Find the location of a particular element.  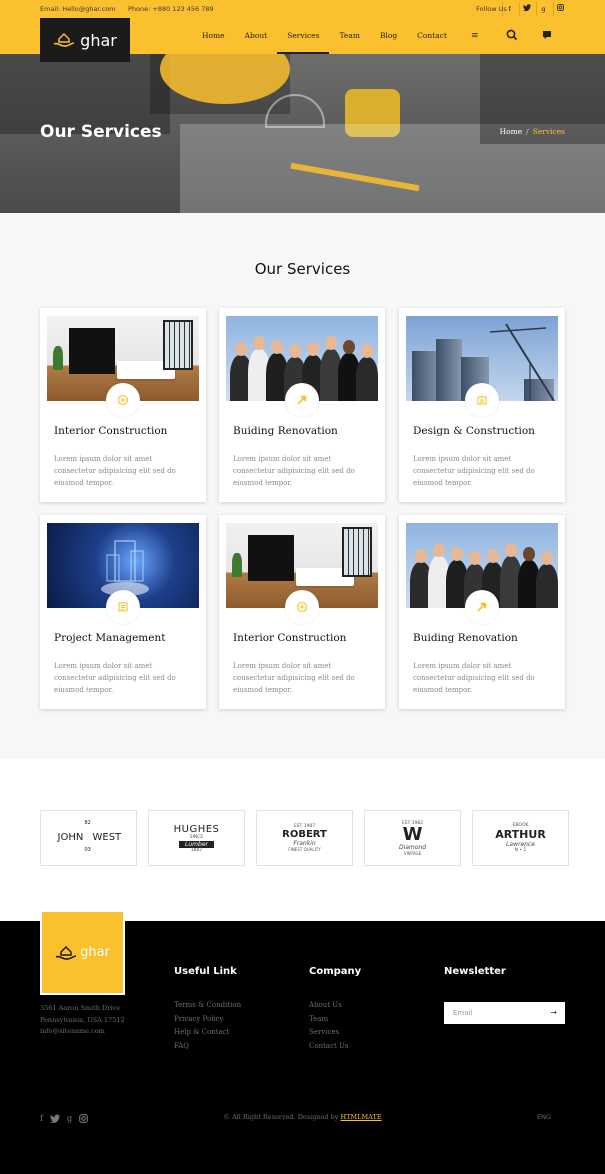

service-title: Project Management is located at coordinates (109, 638).